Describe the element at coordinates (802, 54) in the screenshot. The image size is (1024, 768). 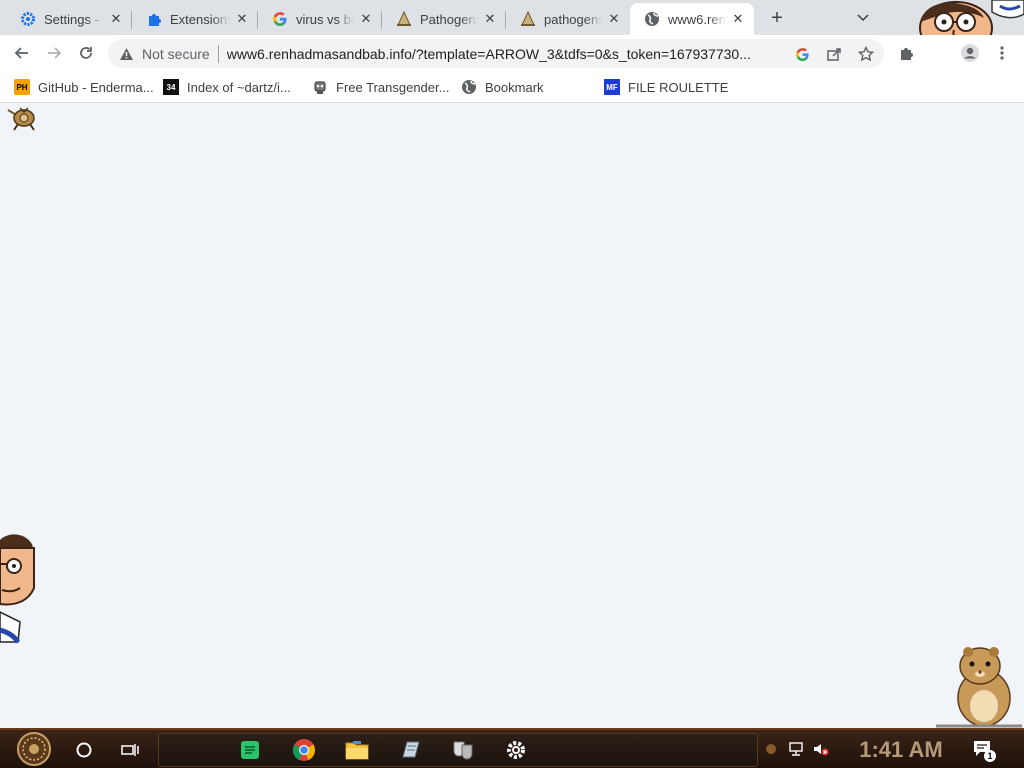
I see `google-lens-icon` at that location.